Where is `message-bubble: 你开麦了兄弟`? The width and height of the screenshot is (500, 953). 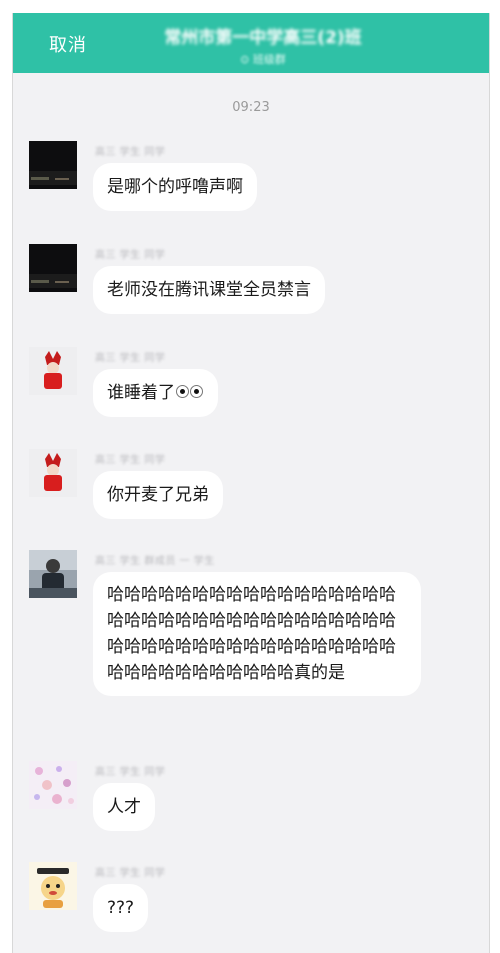 message-bubble: 你开麦了兄弟 is located at coordinates (158, 495).